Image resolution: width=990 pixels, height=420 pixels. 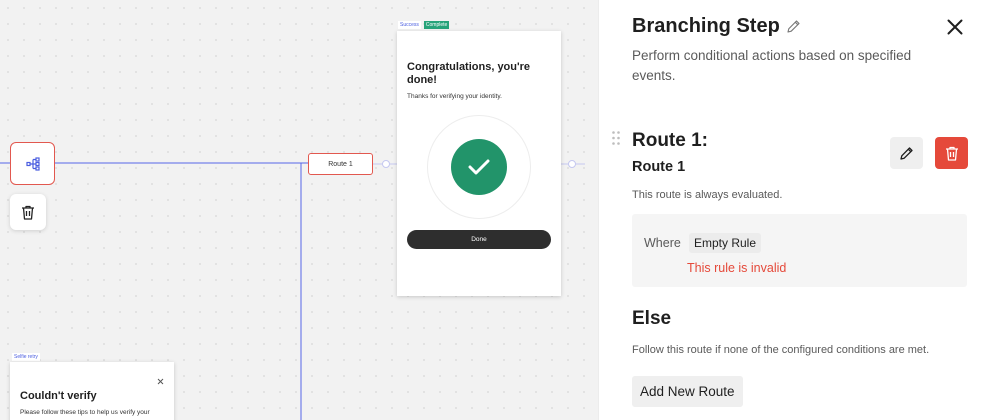 What do you see at coordinates (436, 25) in the screenshot?
I see `tag-complete: Complete` at bounding box center [436, 25].